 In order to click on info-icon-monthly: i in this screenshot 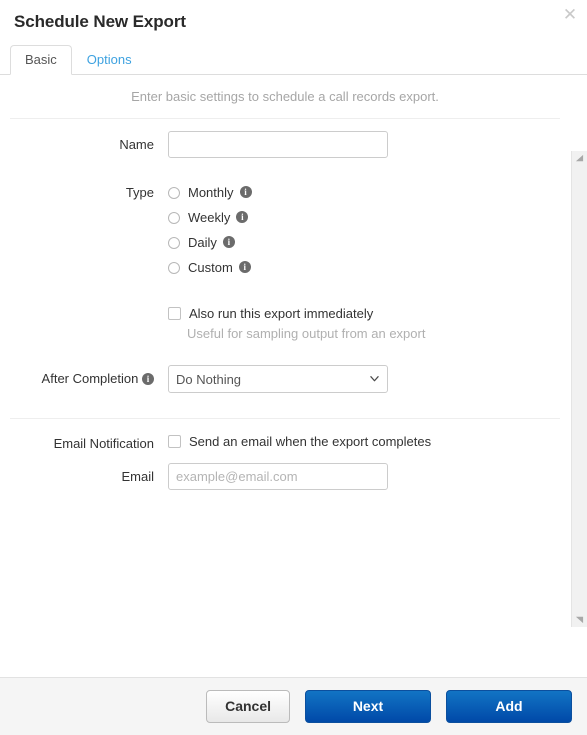, I will do `click(245, 191)`.